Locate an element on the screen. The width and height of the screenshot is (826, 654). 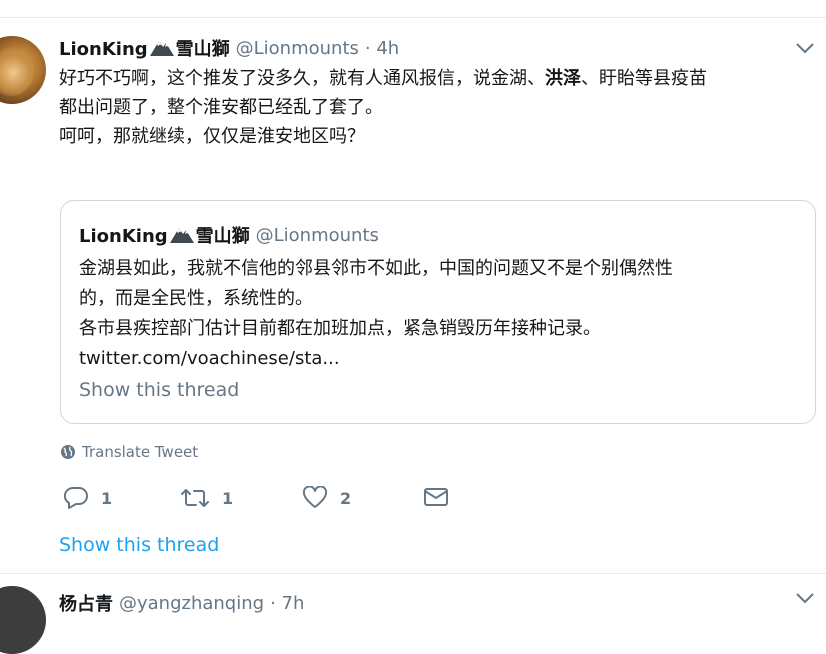
author-handle: @Lionmounts is located at coordinates (297, 48).